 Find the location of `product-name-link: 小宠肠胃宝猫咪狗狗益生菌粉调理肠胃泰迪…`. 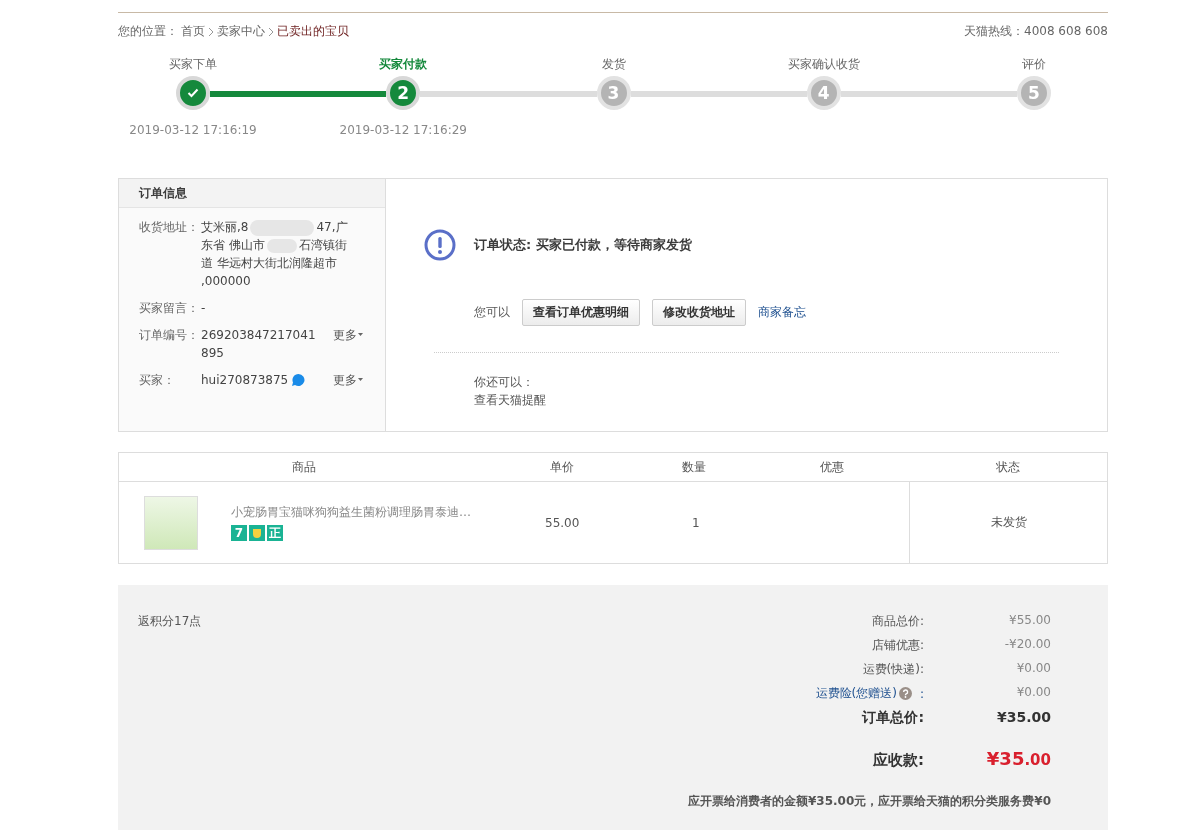

product-name-link: 小宠肠胃宝猫咪狗狗益生菌粉调理肠胃泰迪… is located at coordinates (351, 512).